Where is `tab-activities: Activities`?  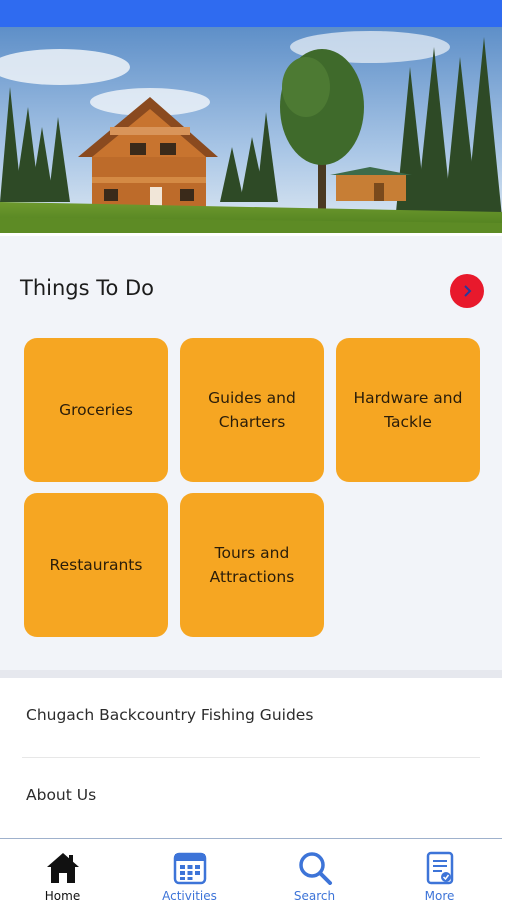 tab-activities: Activities is located at coordinates (189, 871).